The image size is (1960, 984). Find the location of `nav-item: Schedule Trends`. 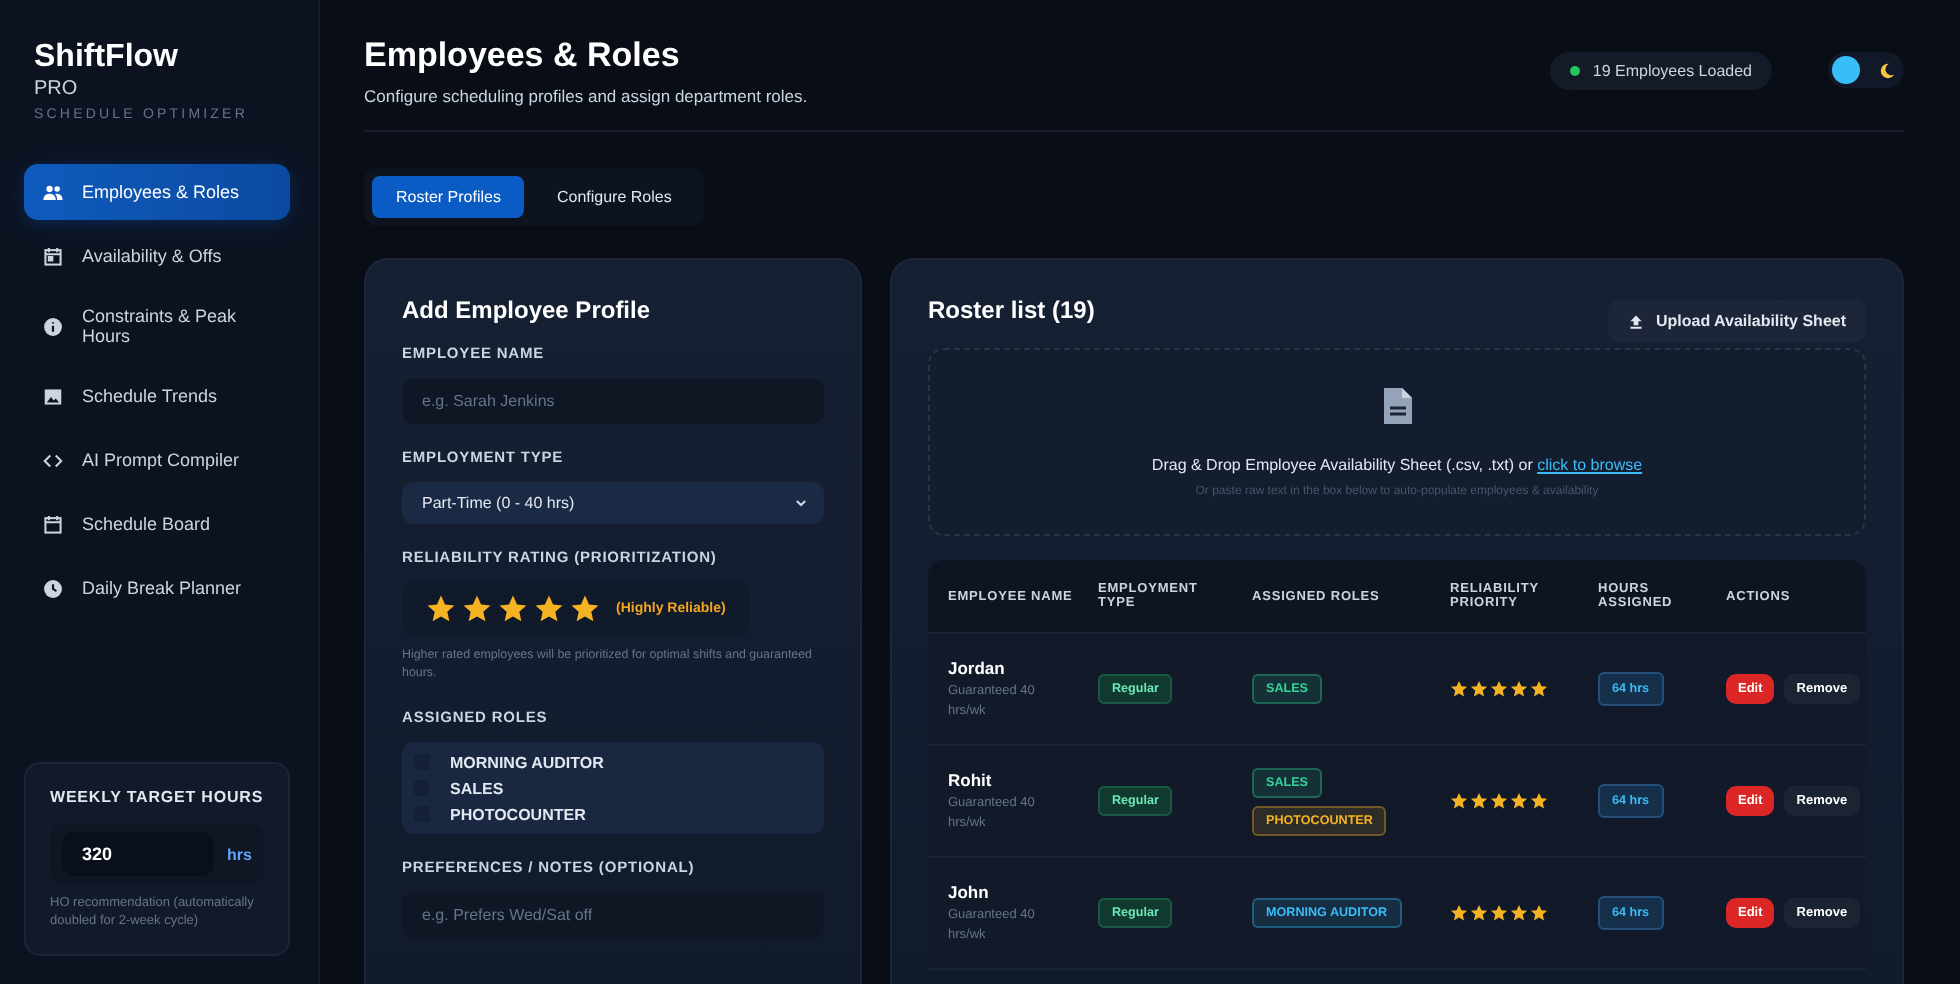

nav-item: Schedule Trends is located at coordinates (157, 396).